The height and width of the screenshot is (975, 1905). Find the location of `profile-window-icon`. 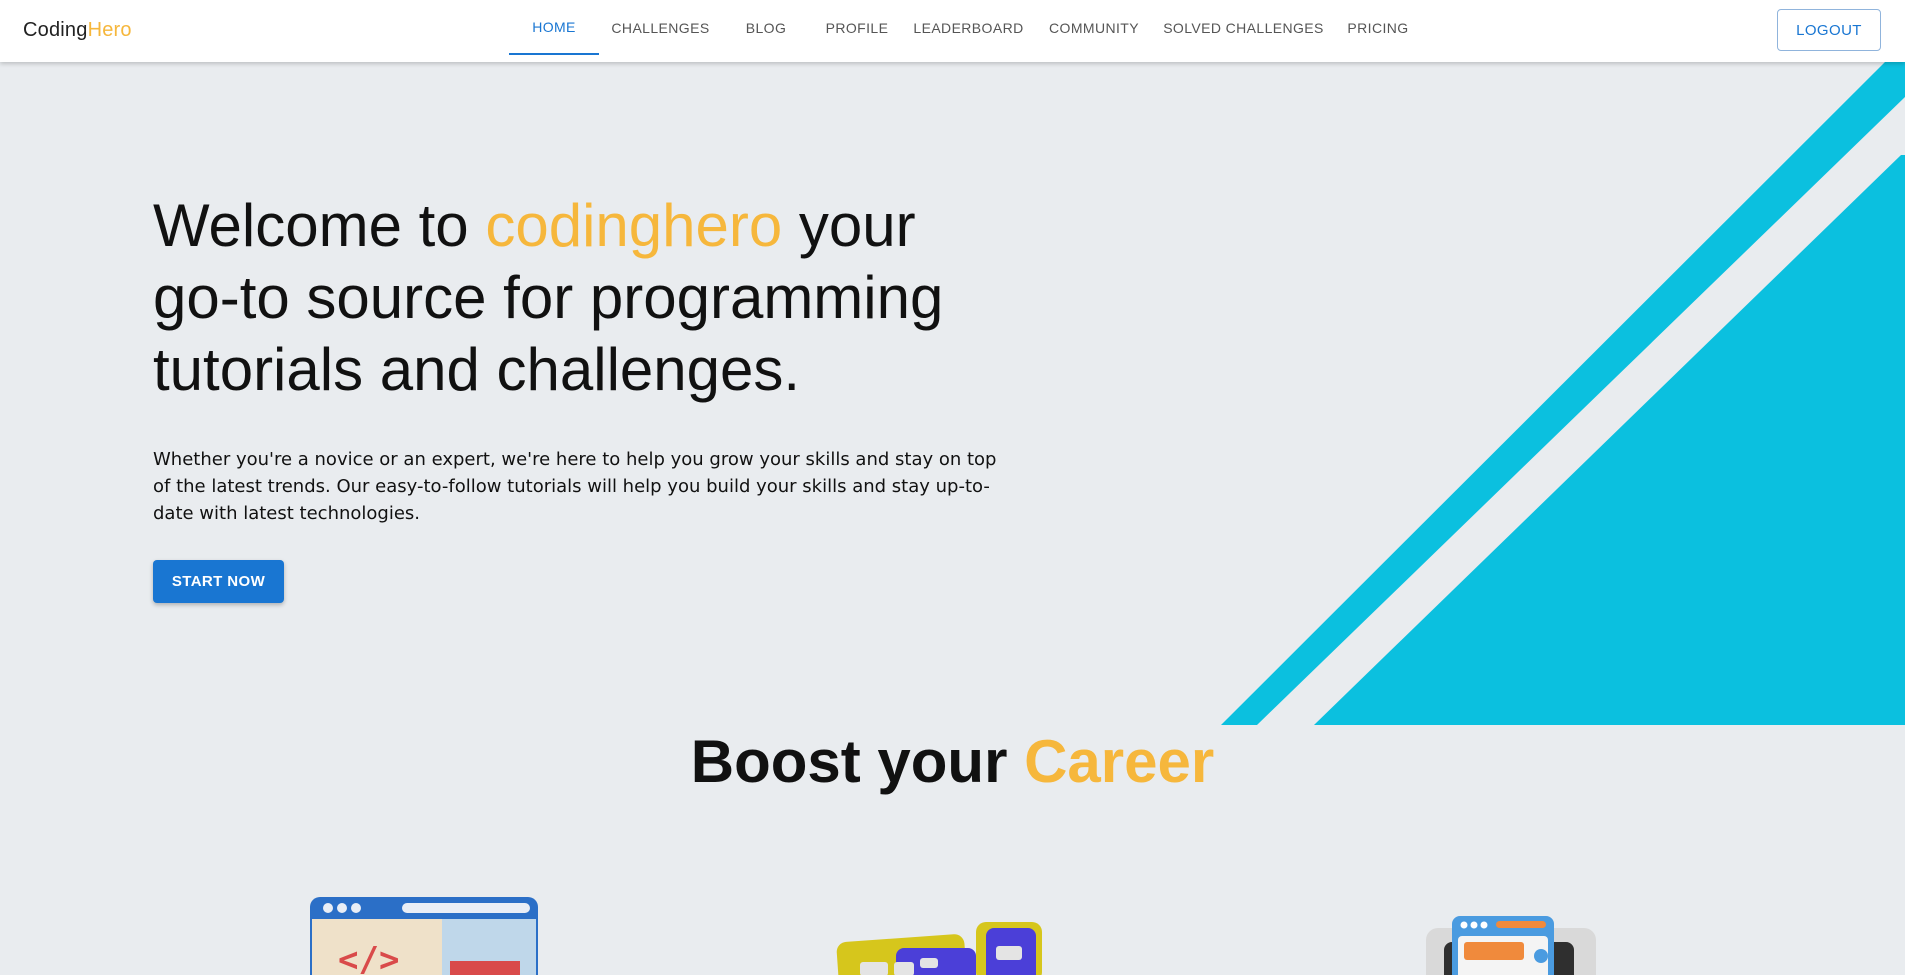

profile-window-icon is located at coordinates (1511, 945).